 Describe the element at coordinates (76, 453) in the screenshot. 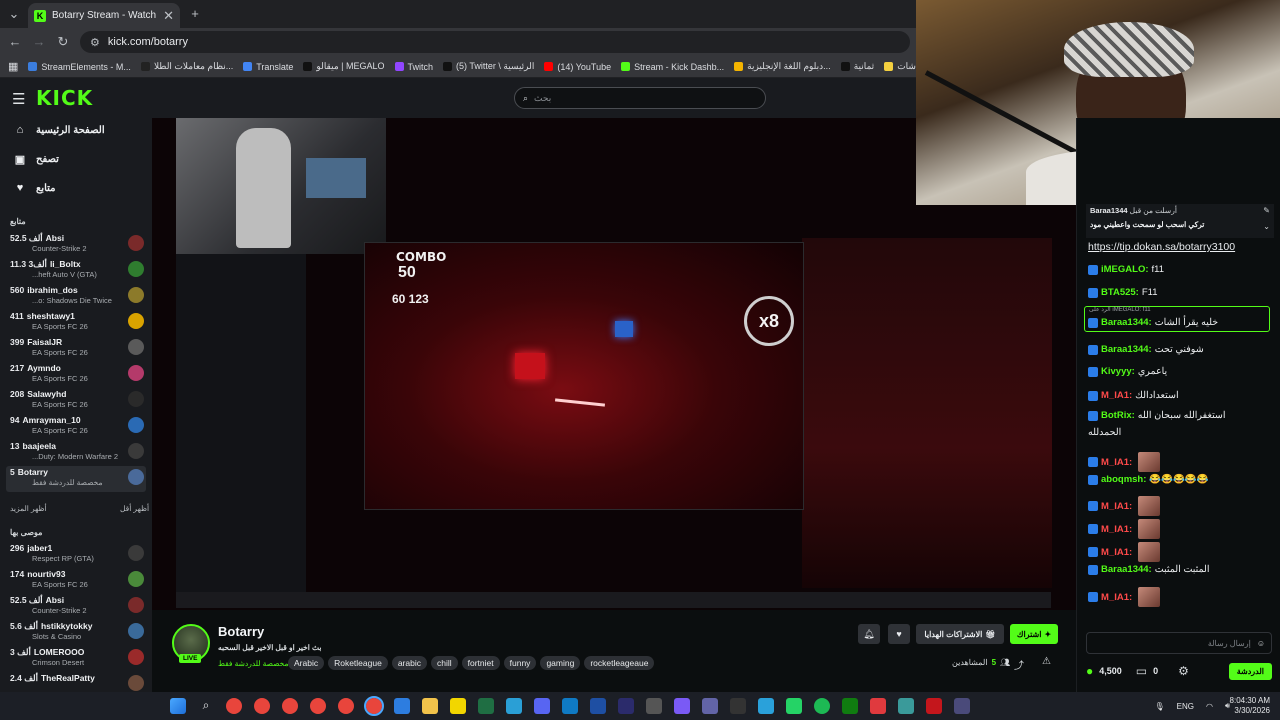

I see `channel-row: 13 baajeela ...Duty: Modern Warfare 2` at that location.